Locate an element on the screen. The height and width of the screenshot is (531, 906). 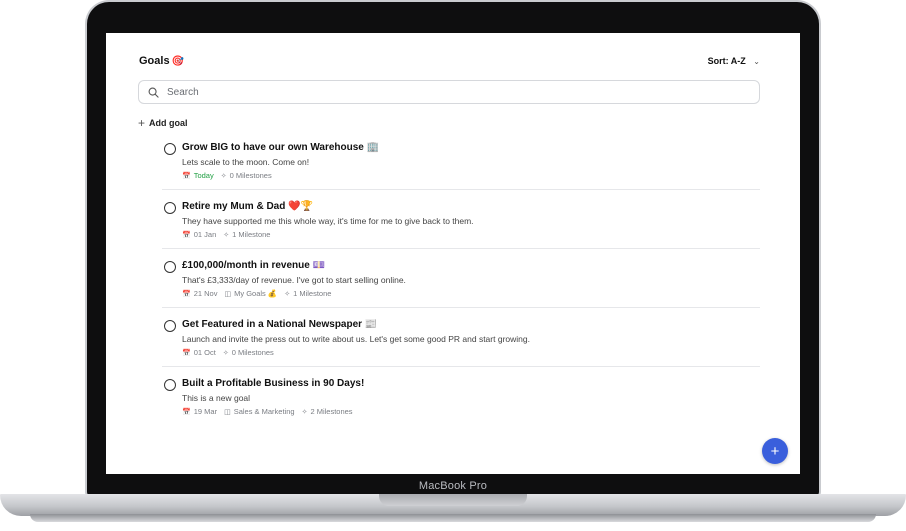
device-label: MacBook Pro is located at coordinates (453, 486).